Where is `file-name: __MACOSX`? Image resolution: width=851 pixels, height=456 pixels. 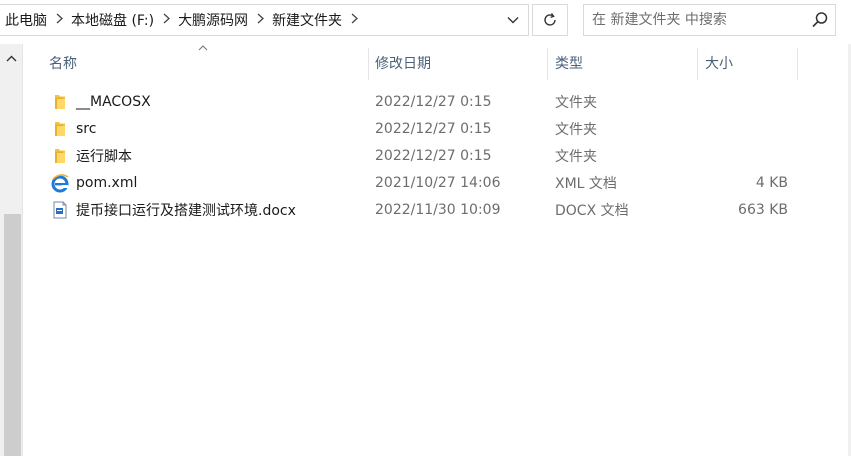
file-name: __MACOSX is located at coordinates (113, 101).